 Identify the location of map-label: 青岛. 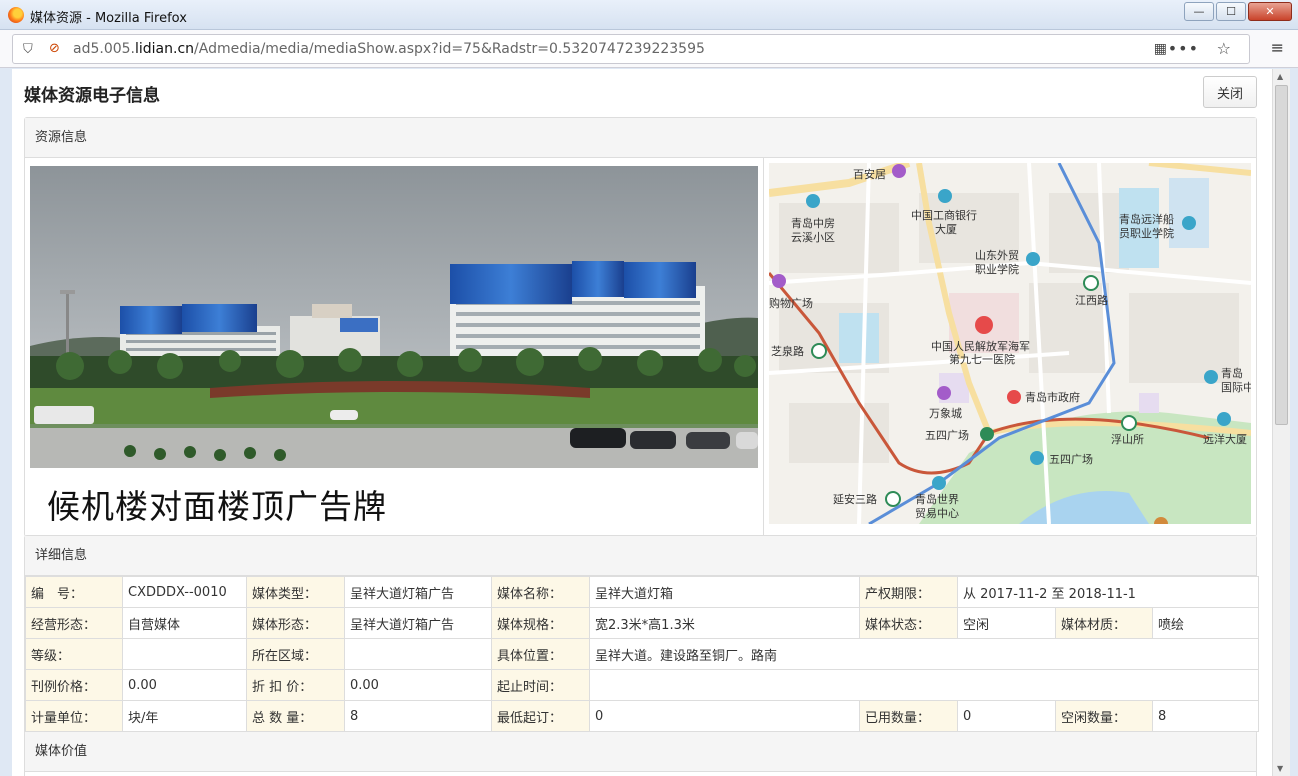
(1232, 373).